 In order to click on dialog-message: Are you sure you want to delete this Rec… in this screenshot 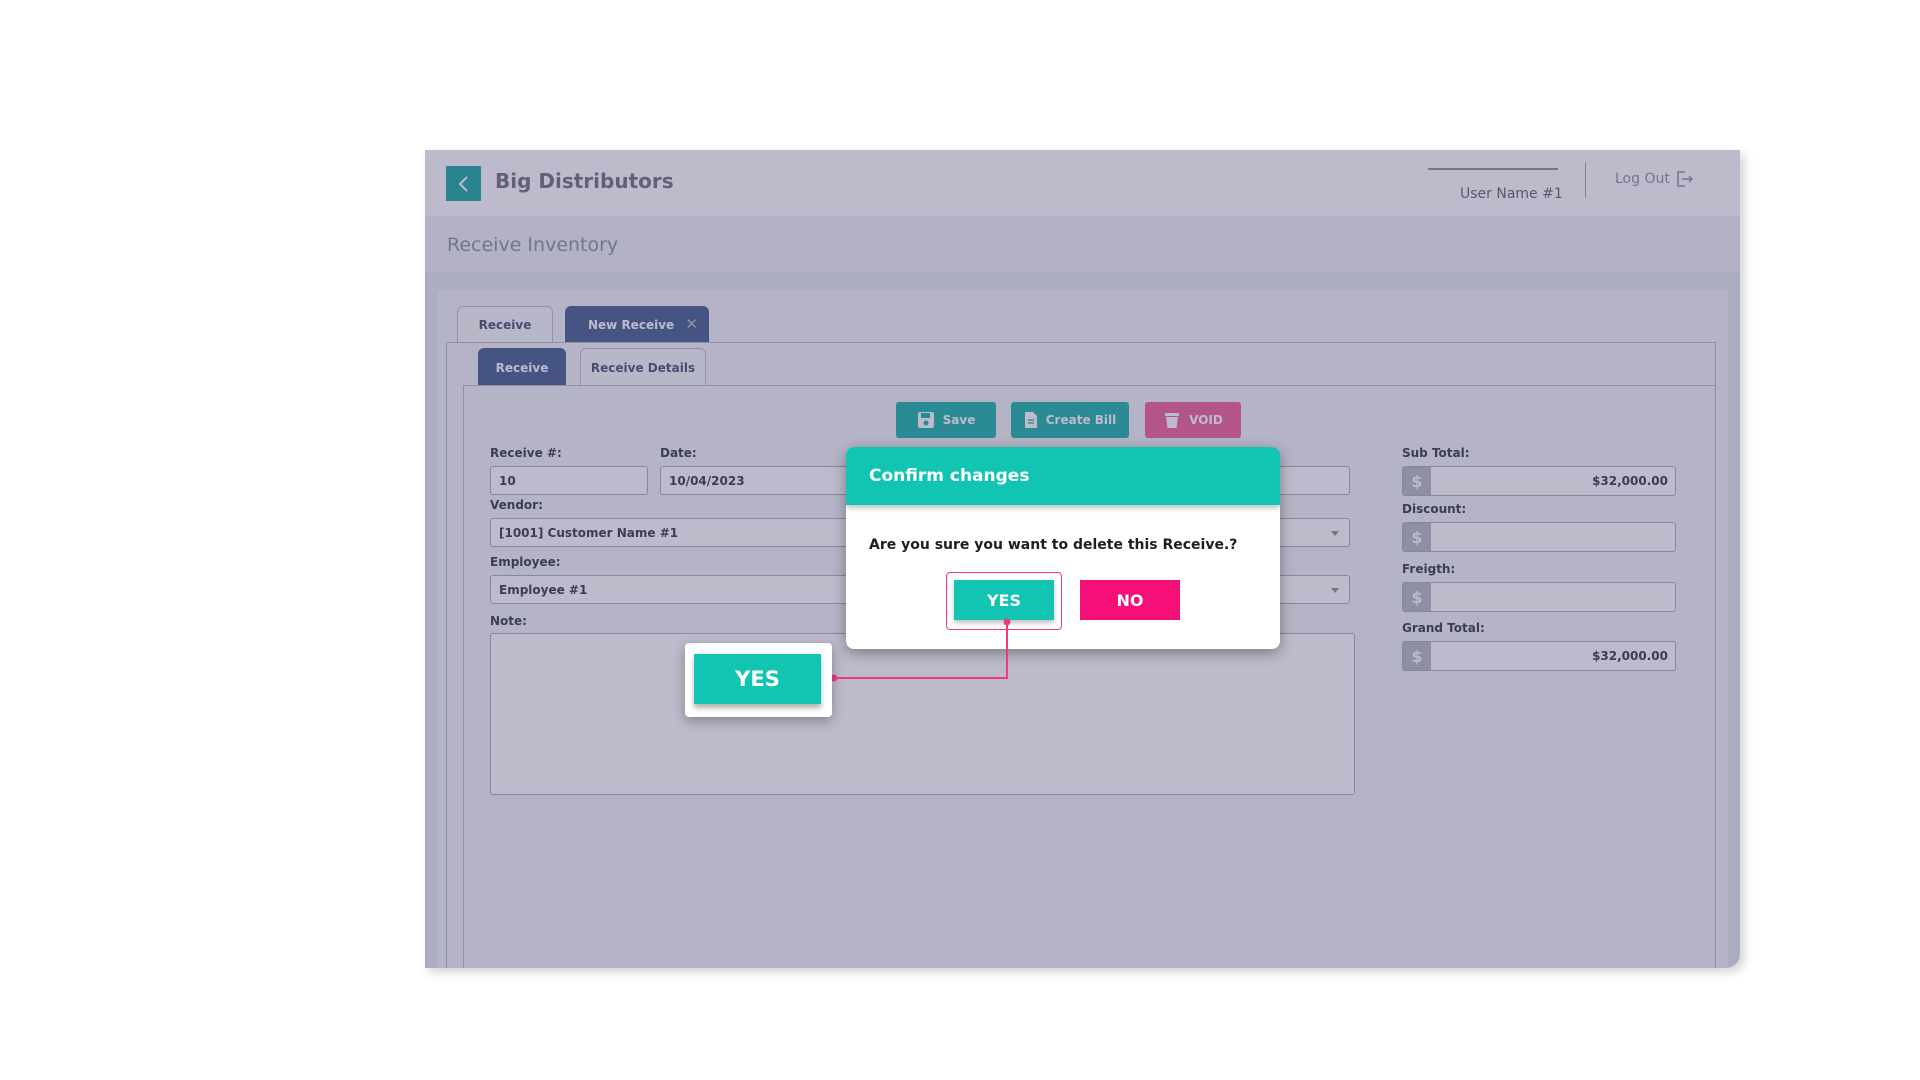, I will do `click(1053, 545)`.